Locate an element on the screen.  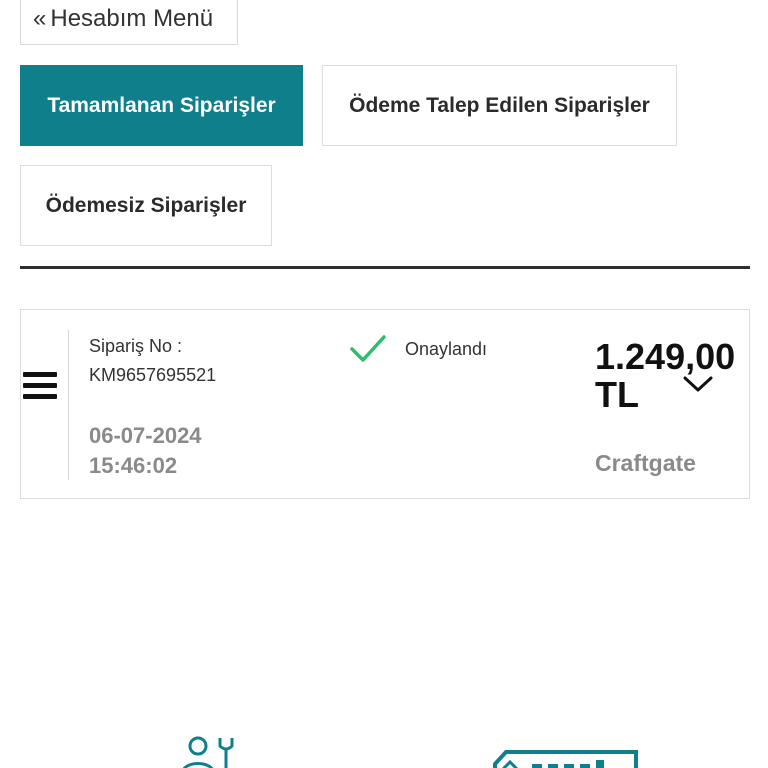
back-to-account-menu-button: « Hesabım Menü is located at coordinates (129, 22).